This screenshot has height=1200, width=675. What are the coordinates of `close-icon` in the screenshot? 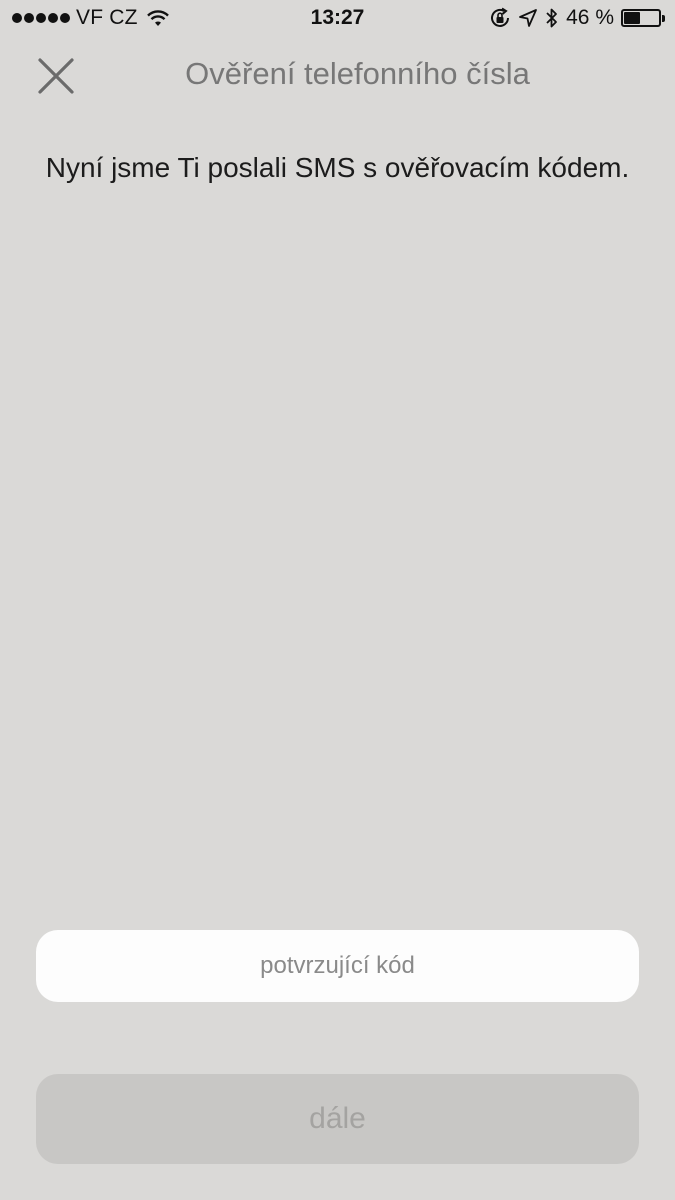 It's located at (56, 76).